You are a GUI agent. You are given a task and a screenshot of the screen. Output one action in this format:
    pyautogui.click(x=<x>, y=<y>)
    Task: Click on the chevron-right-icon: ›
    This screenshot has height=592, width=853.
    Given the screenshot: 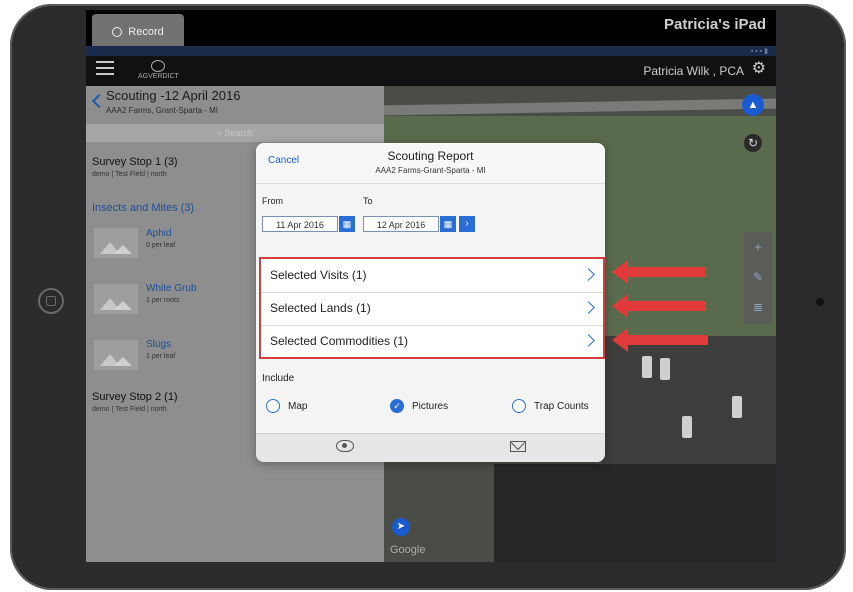 What is the action you would take?
    pyautogui.click(x=467, y=224)
    